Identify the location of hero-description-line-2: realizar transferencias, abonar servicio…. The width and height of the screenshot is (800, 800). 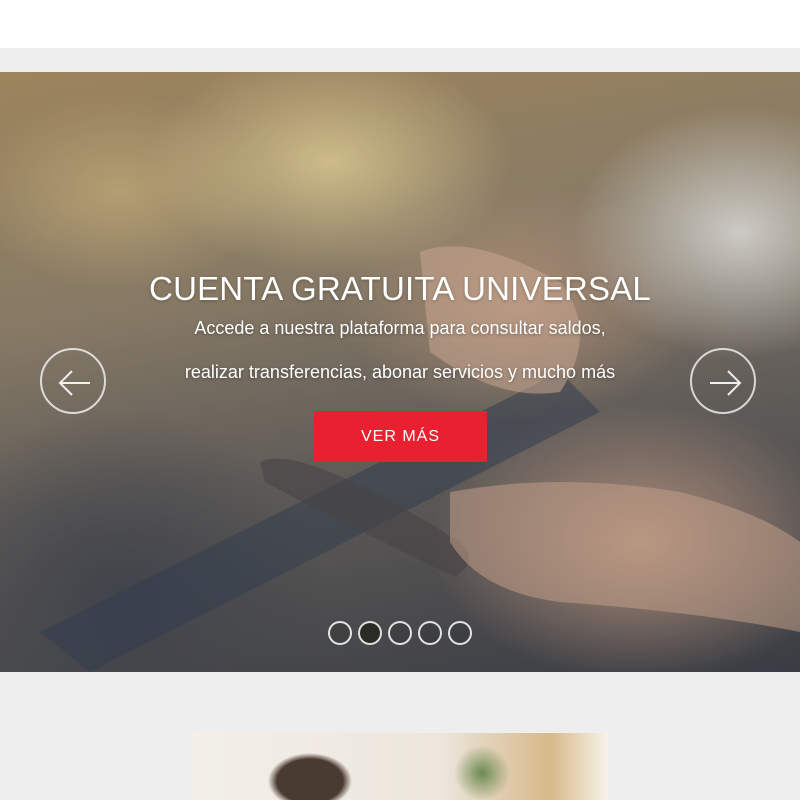
(400, 372).